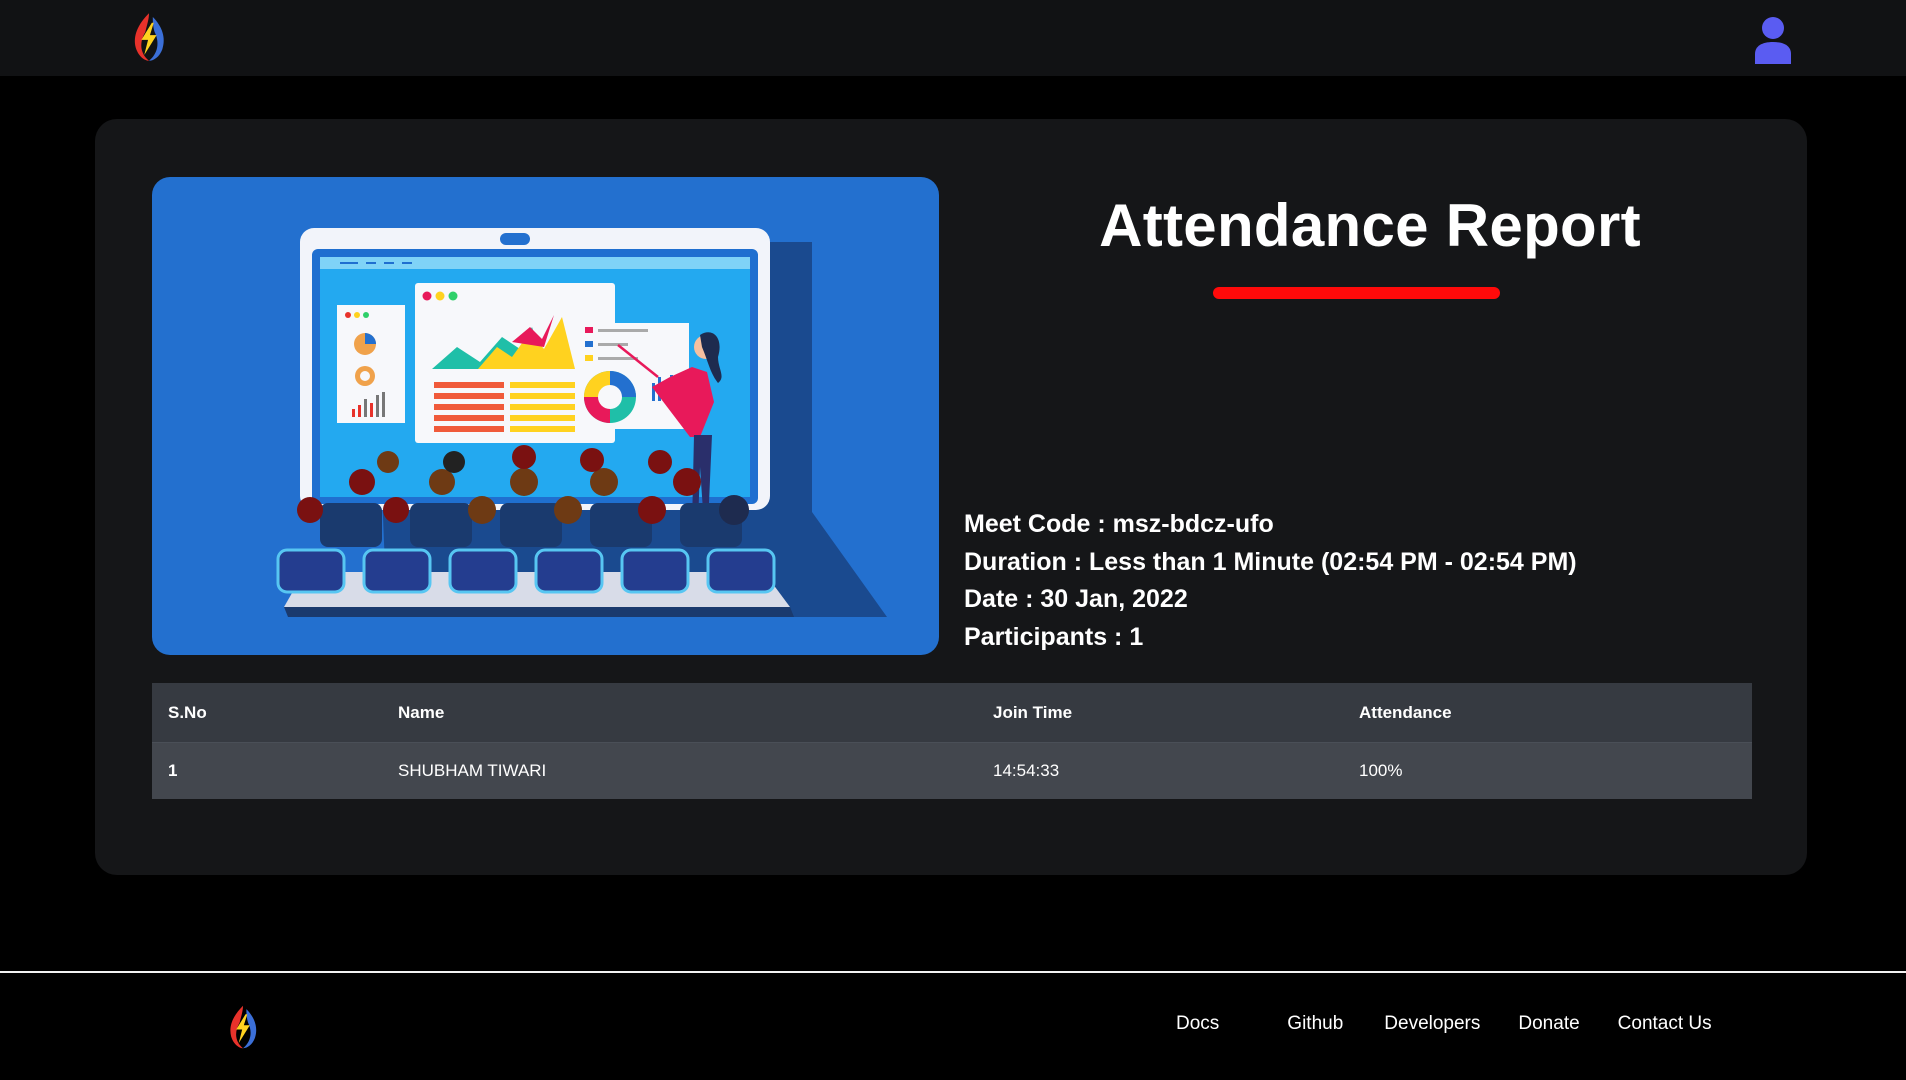 The width and height of the screenshot is (1906, 1080). Describe the element at coordinates (581, 422) in the screenshot. I see `laptop-presentation-icon` at that location.